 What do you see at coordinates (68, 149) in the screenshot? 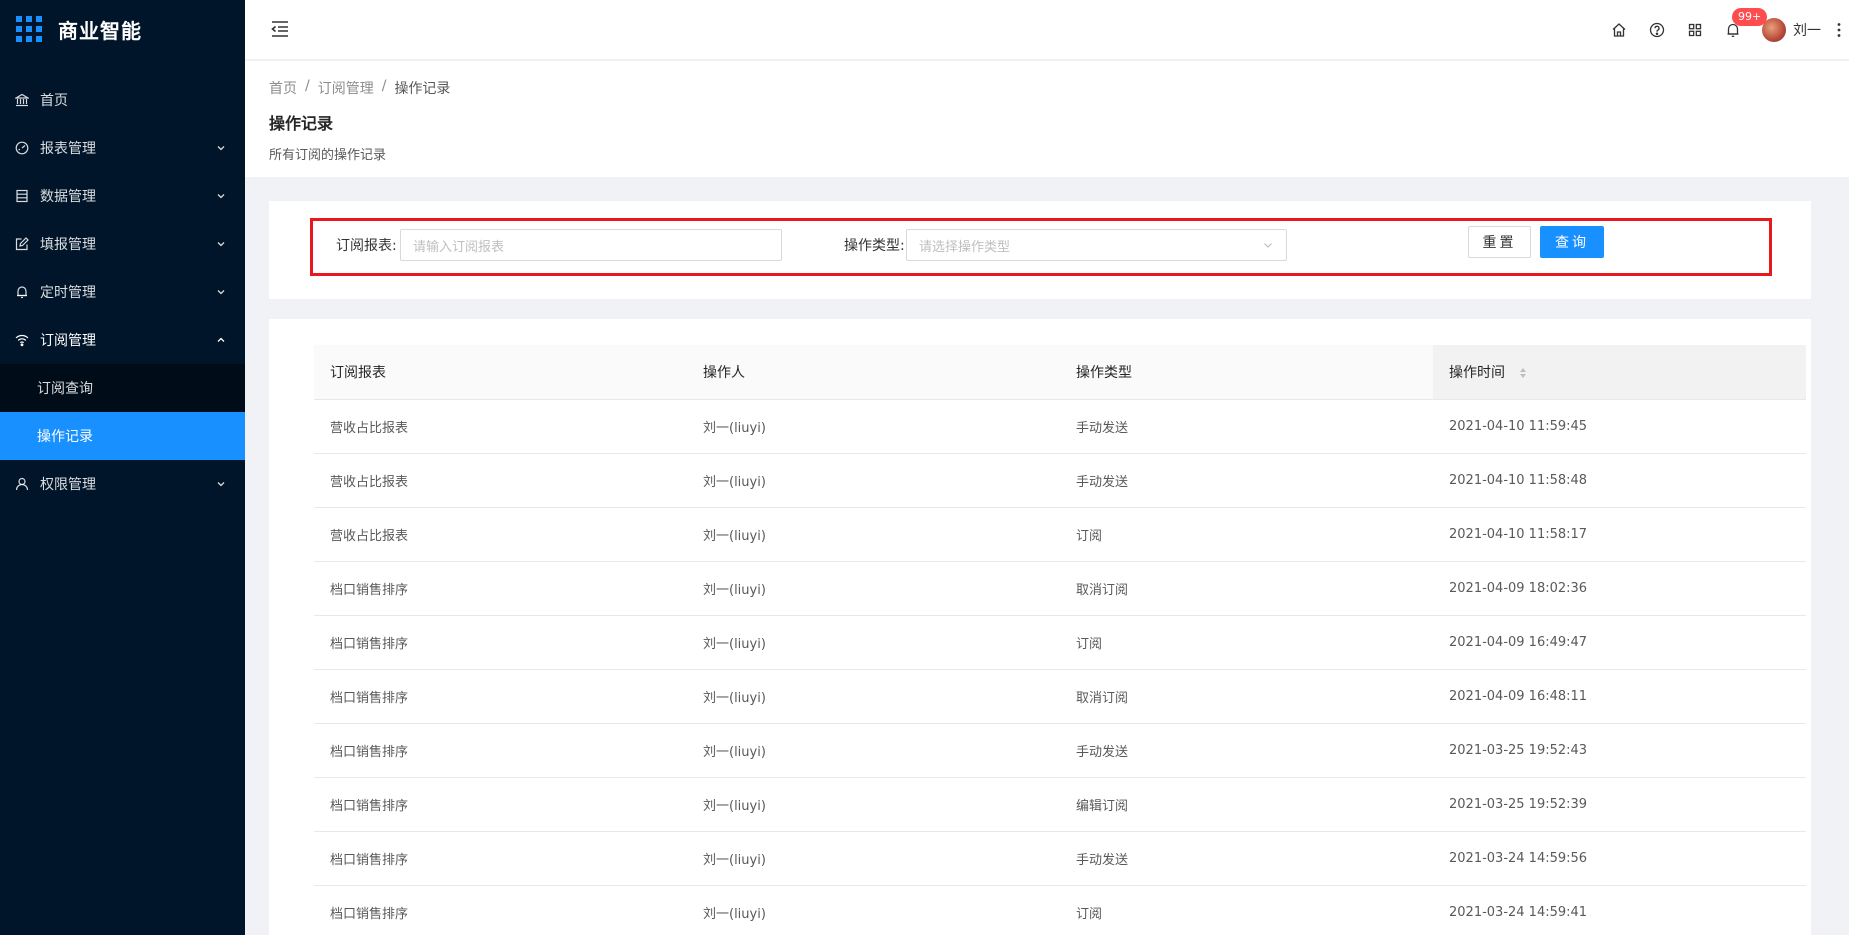
I see `sidebar-item-label: 报表管理` at bounding box center [68, 149].